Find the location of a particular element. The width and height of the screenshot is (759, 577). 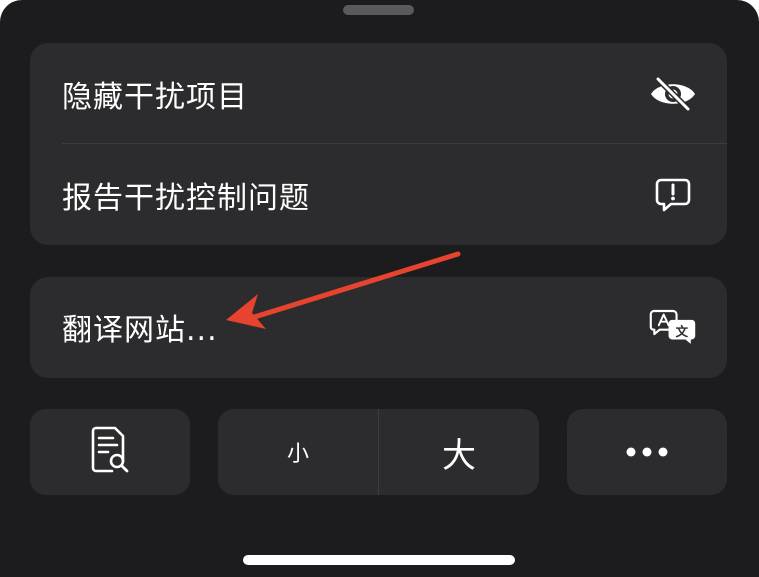

more-button is located at coordinates (647, 452).